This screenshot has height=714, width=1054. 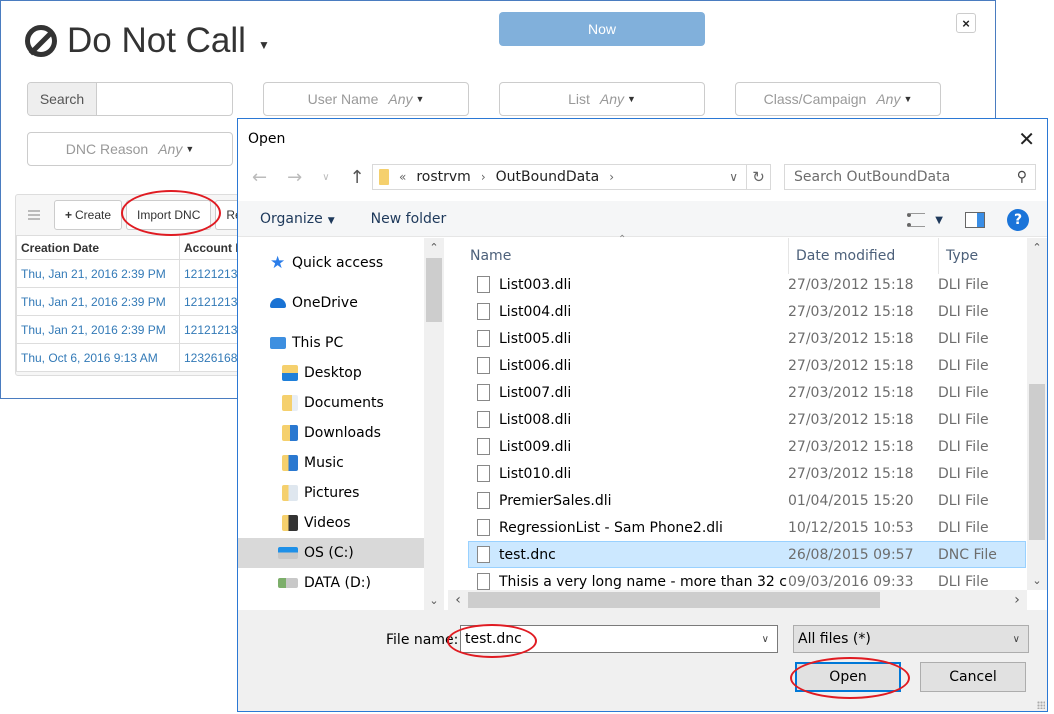 I want to click on table-row: Thu, Oct 6, 2016 9:13 AM 12326168, so click(x=135, y=357).